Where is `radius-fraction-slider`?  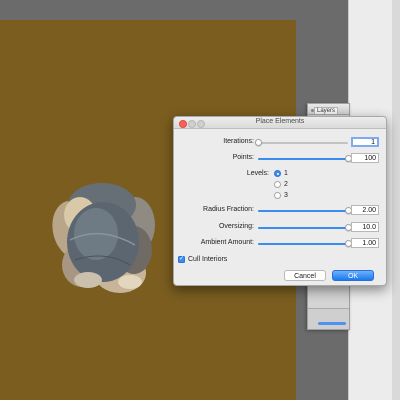
radius-fraction-slider is located at coordinates (305, 210).